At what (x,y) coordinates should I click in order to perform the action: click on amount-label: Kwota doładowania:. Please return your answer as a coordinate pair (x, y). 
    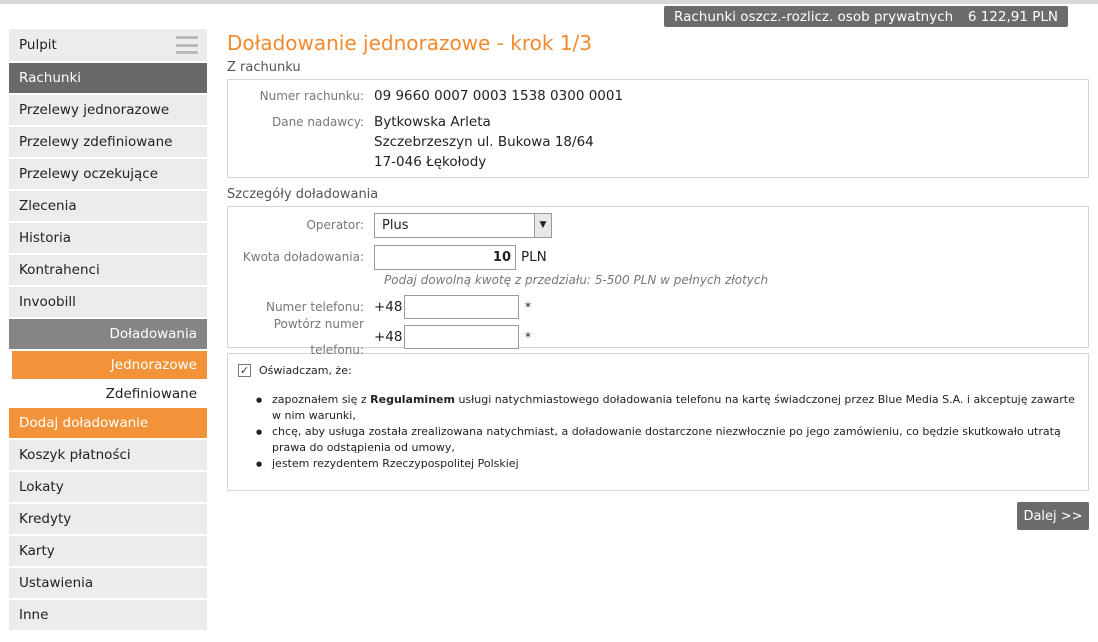
    Looking at the image, I should click on (303, 257).